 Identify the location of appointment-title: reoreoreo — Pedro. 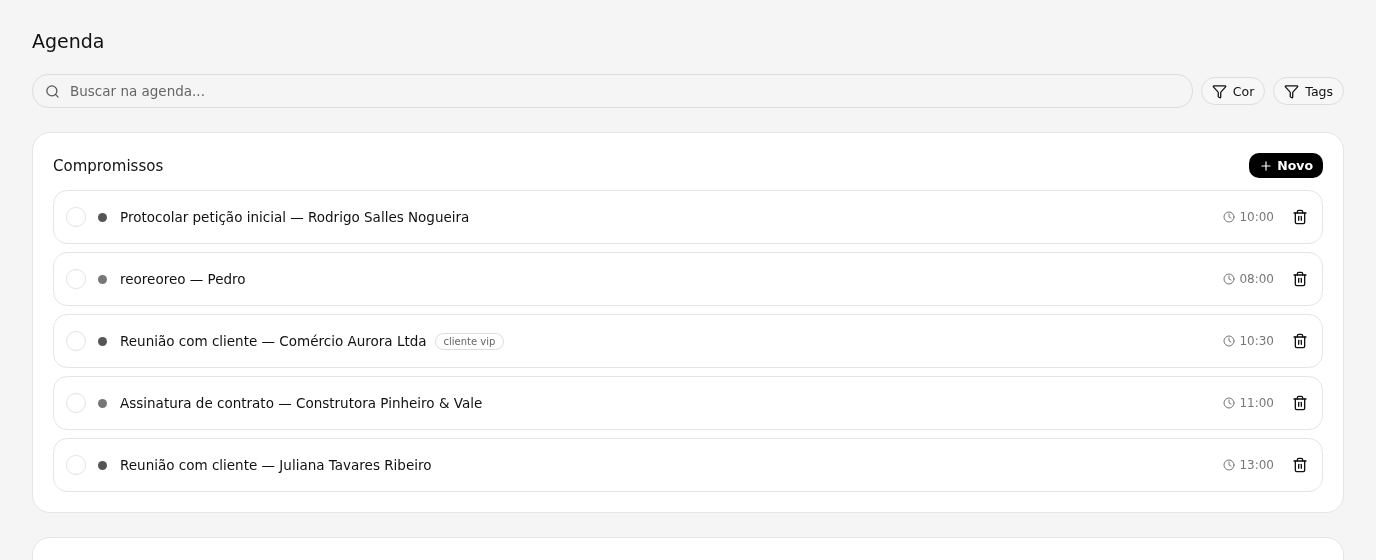
(183, 279).